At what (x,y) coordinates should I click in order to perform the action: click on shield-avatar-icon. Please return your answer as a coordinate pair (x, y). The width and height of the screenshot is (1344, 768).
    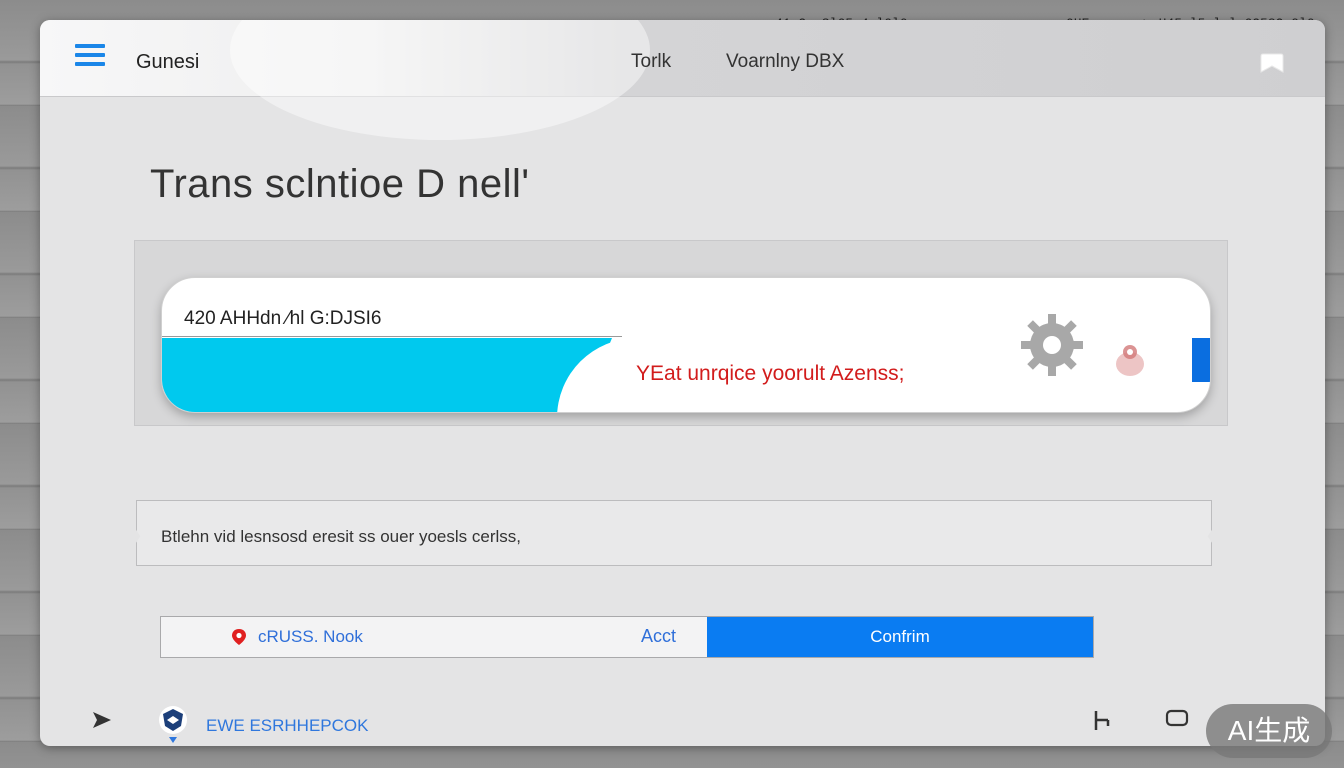
    Looking at the image, I should click on (173, 724).